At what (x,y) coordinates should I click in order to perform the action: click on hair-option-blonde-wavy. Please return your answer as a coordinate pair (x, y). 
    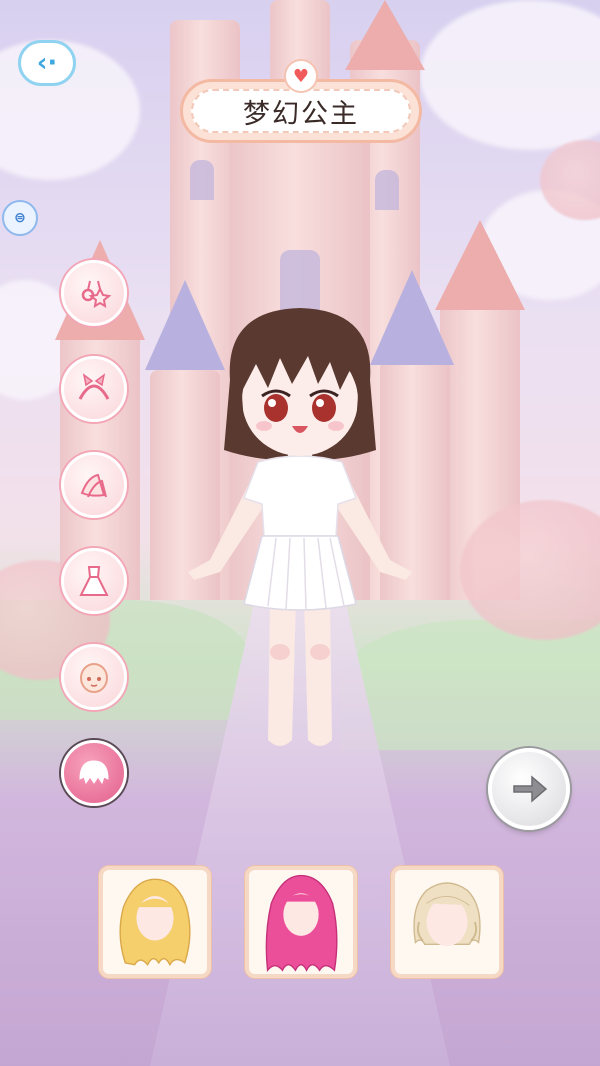
    Looking at the image, I should click on (155, 922).